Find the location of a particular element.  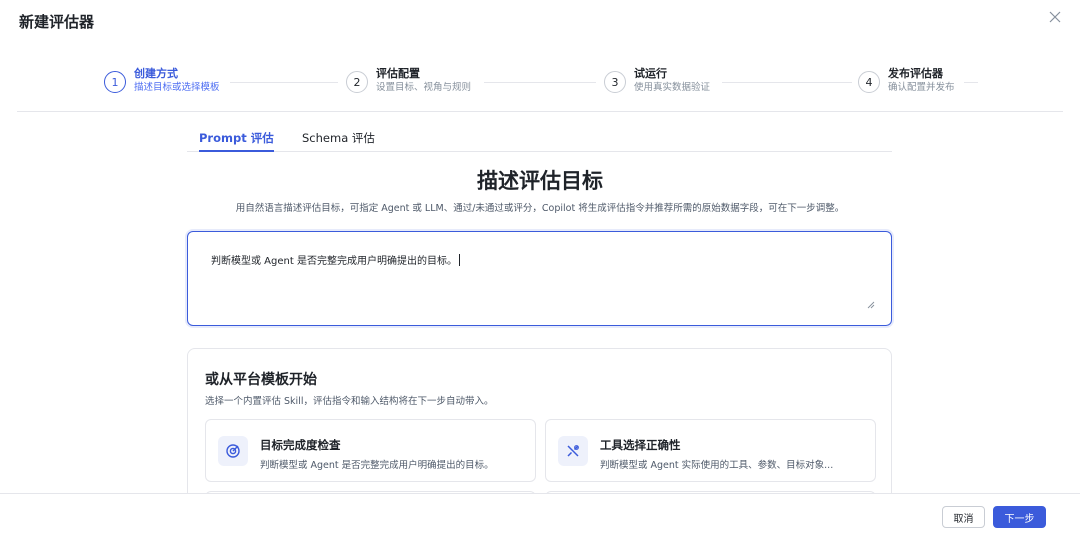

page-title: 描述评估目标 is located at coordinates (540, 181).